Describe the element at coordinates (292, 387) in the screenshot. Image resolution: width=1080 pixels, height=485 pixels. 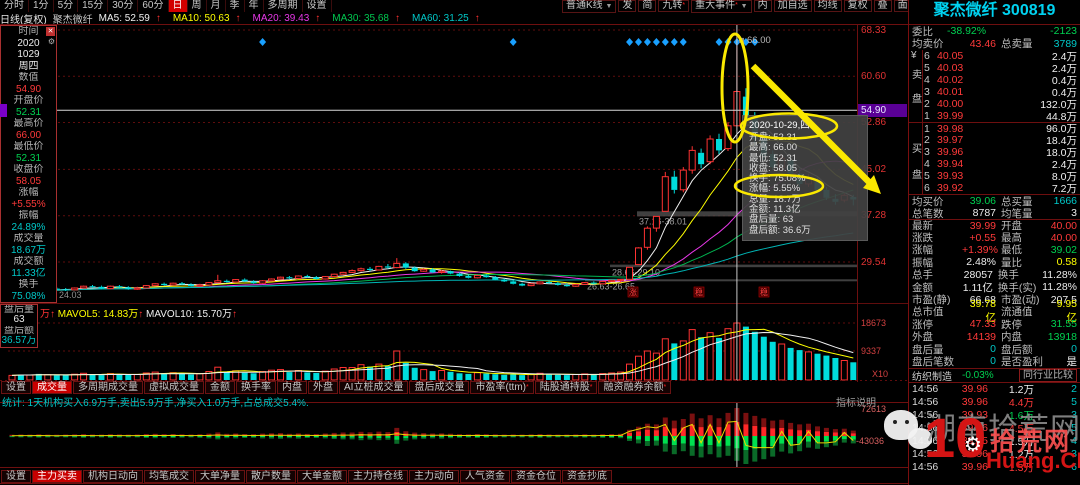
I see `tab-内盘: 内盘` at that location.